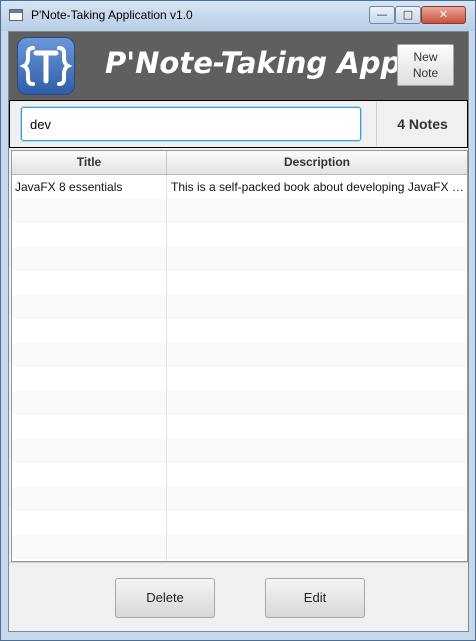 The image size is (476, 641). I want to click on action-bar: Delete Edit, so click(238, 596).